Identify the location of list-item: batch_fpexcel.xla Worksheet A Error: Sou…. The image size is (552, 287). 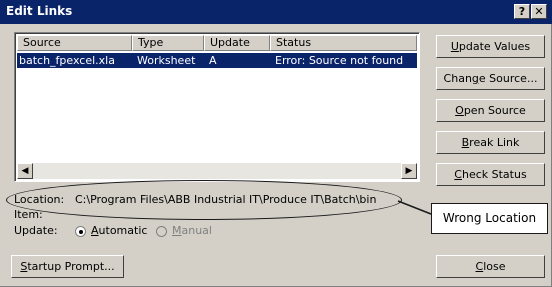
(217, 60).